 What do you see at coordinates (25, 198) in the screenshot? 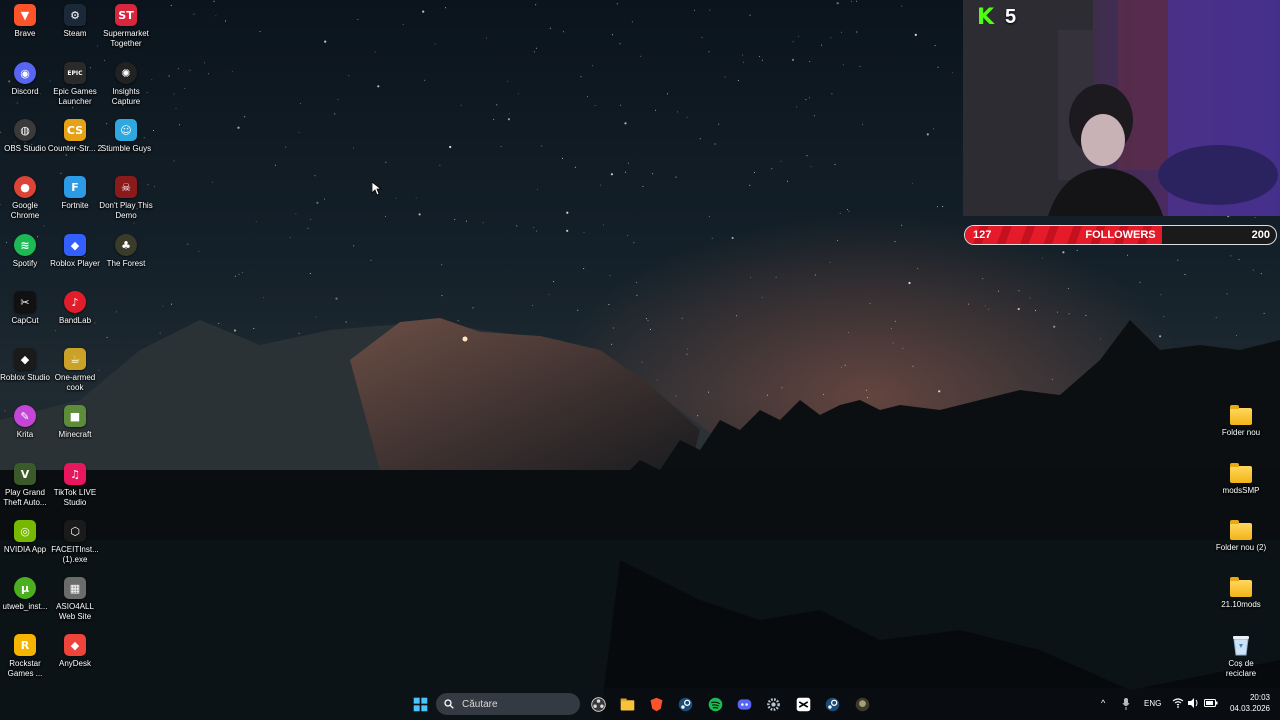
I see `desktop-shortcut-google-chrome: ● Google Chrome` at bounding box center [25, 198].